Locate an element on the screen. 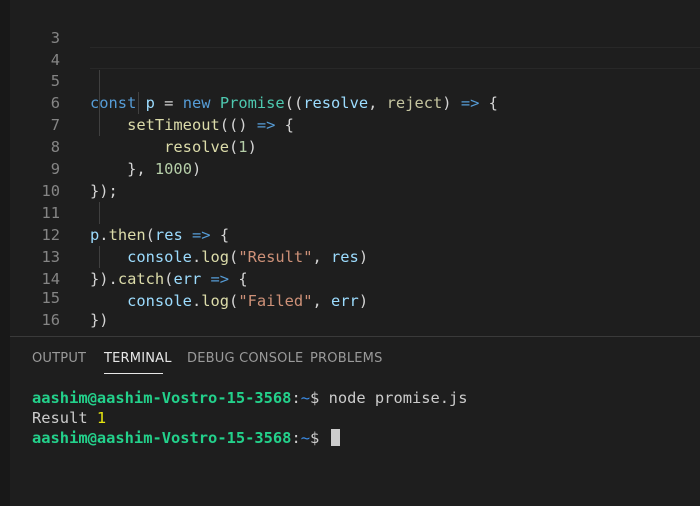  code-line: 3 is located at coordinates (355, 26).